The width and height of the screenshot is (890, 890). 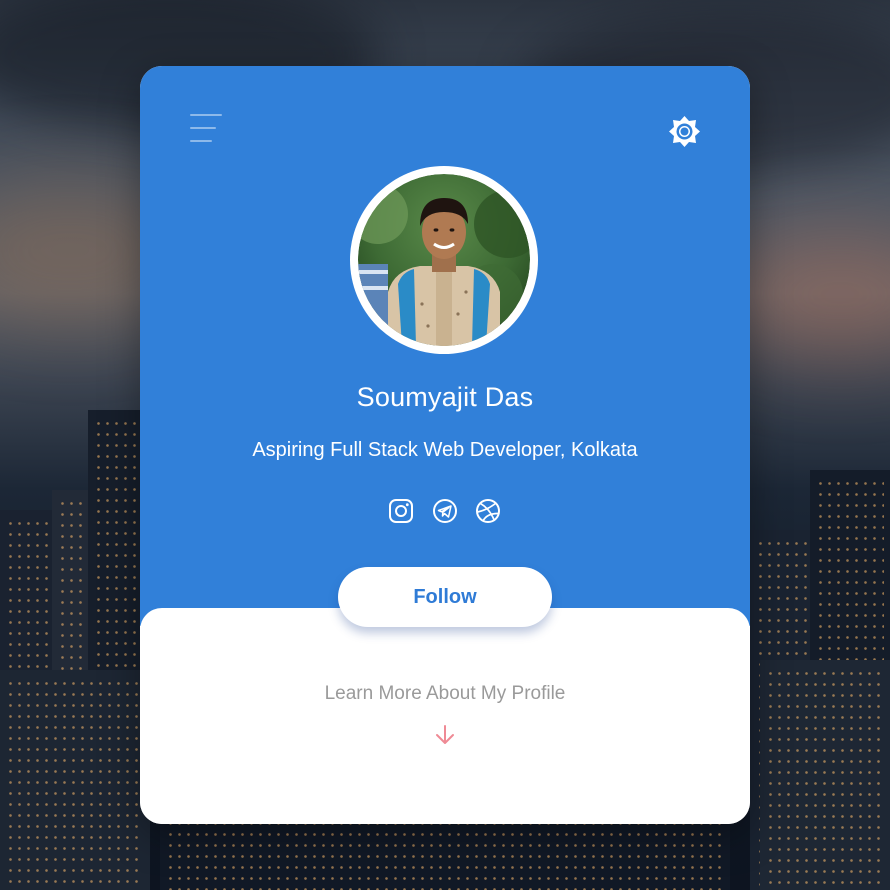 I want to click on follow-button: Follow, so click(x=445, y=597).